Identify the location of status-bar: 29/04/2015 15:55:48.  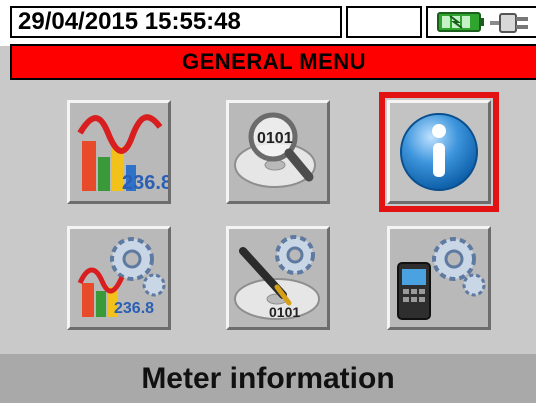
(268, 23).